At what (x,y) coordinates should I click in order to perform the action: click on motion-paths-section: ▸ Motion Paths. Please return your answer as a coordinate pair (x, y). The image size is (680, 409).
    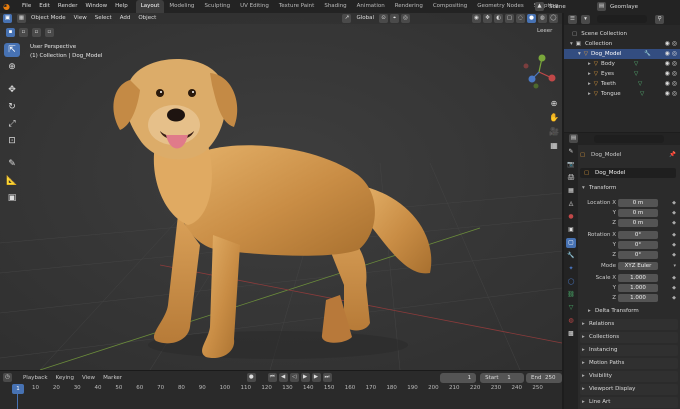
    Looking at the image, I should click on (629, 363).